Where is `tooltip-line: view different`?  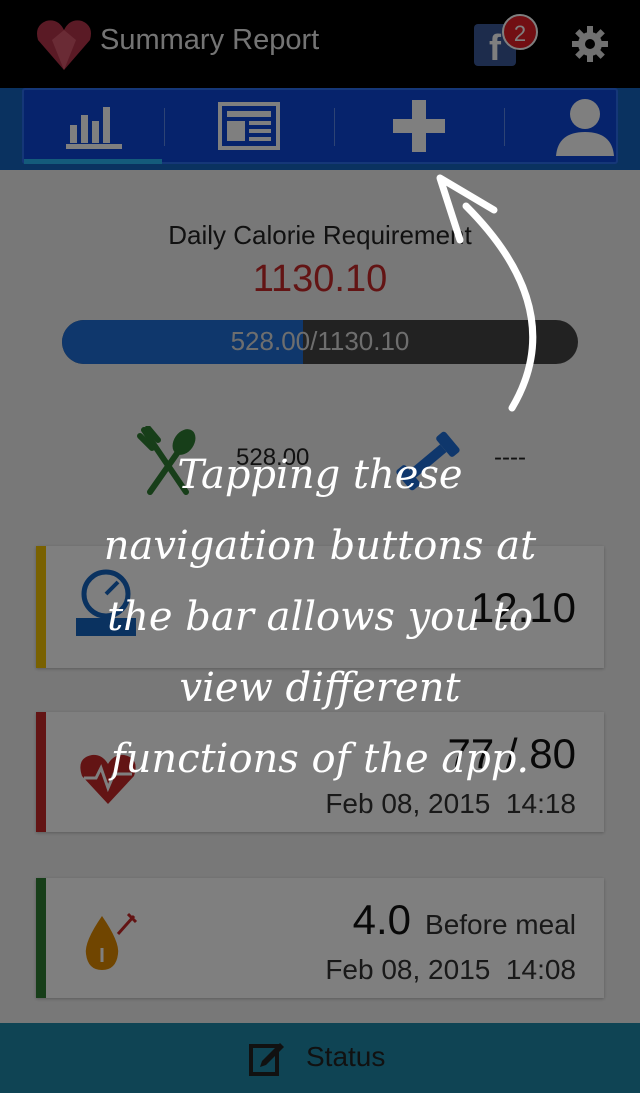
tooltip-line: view different is located at coordinates (320, 688).